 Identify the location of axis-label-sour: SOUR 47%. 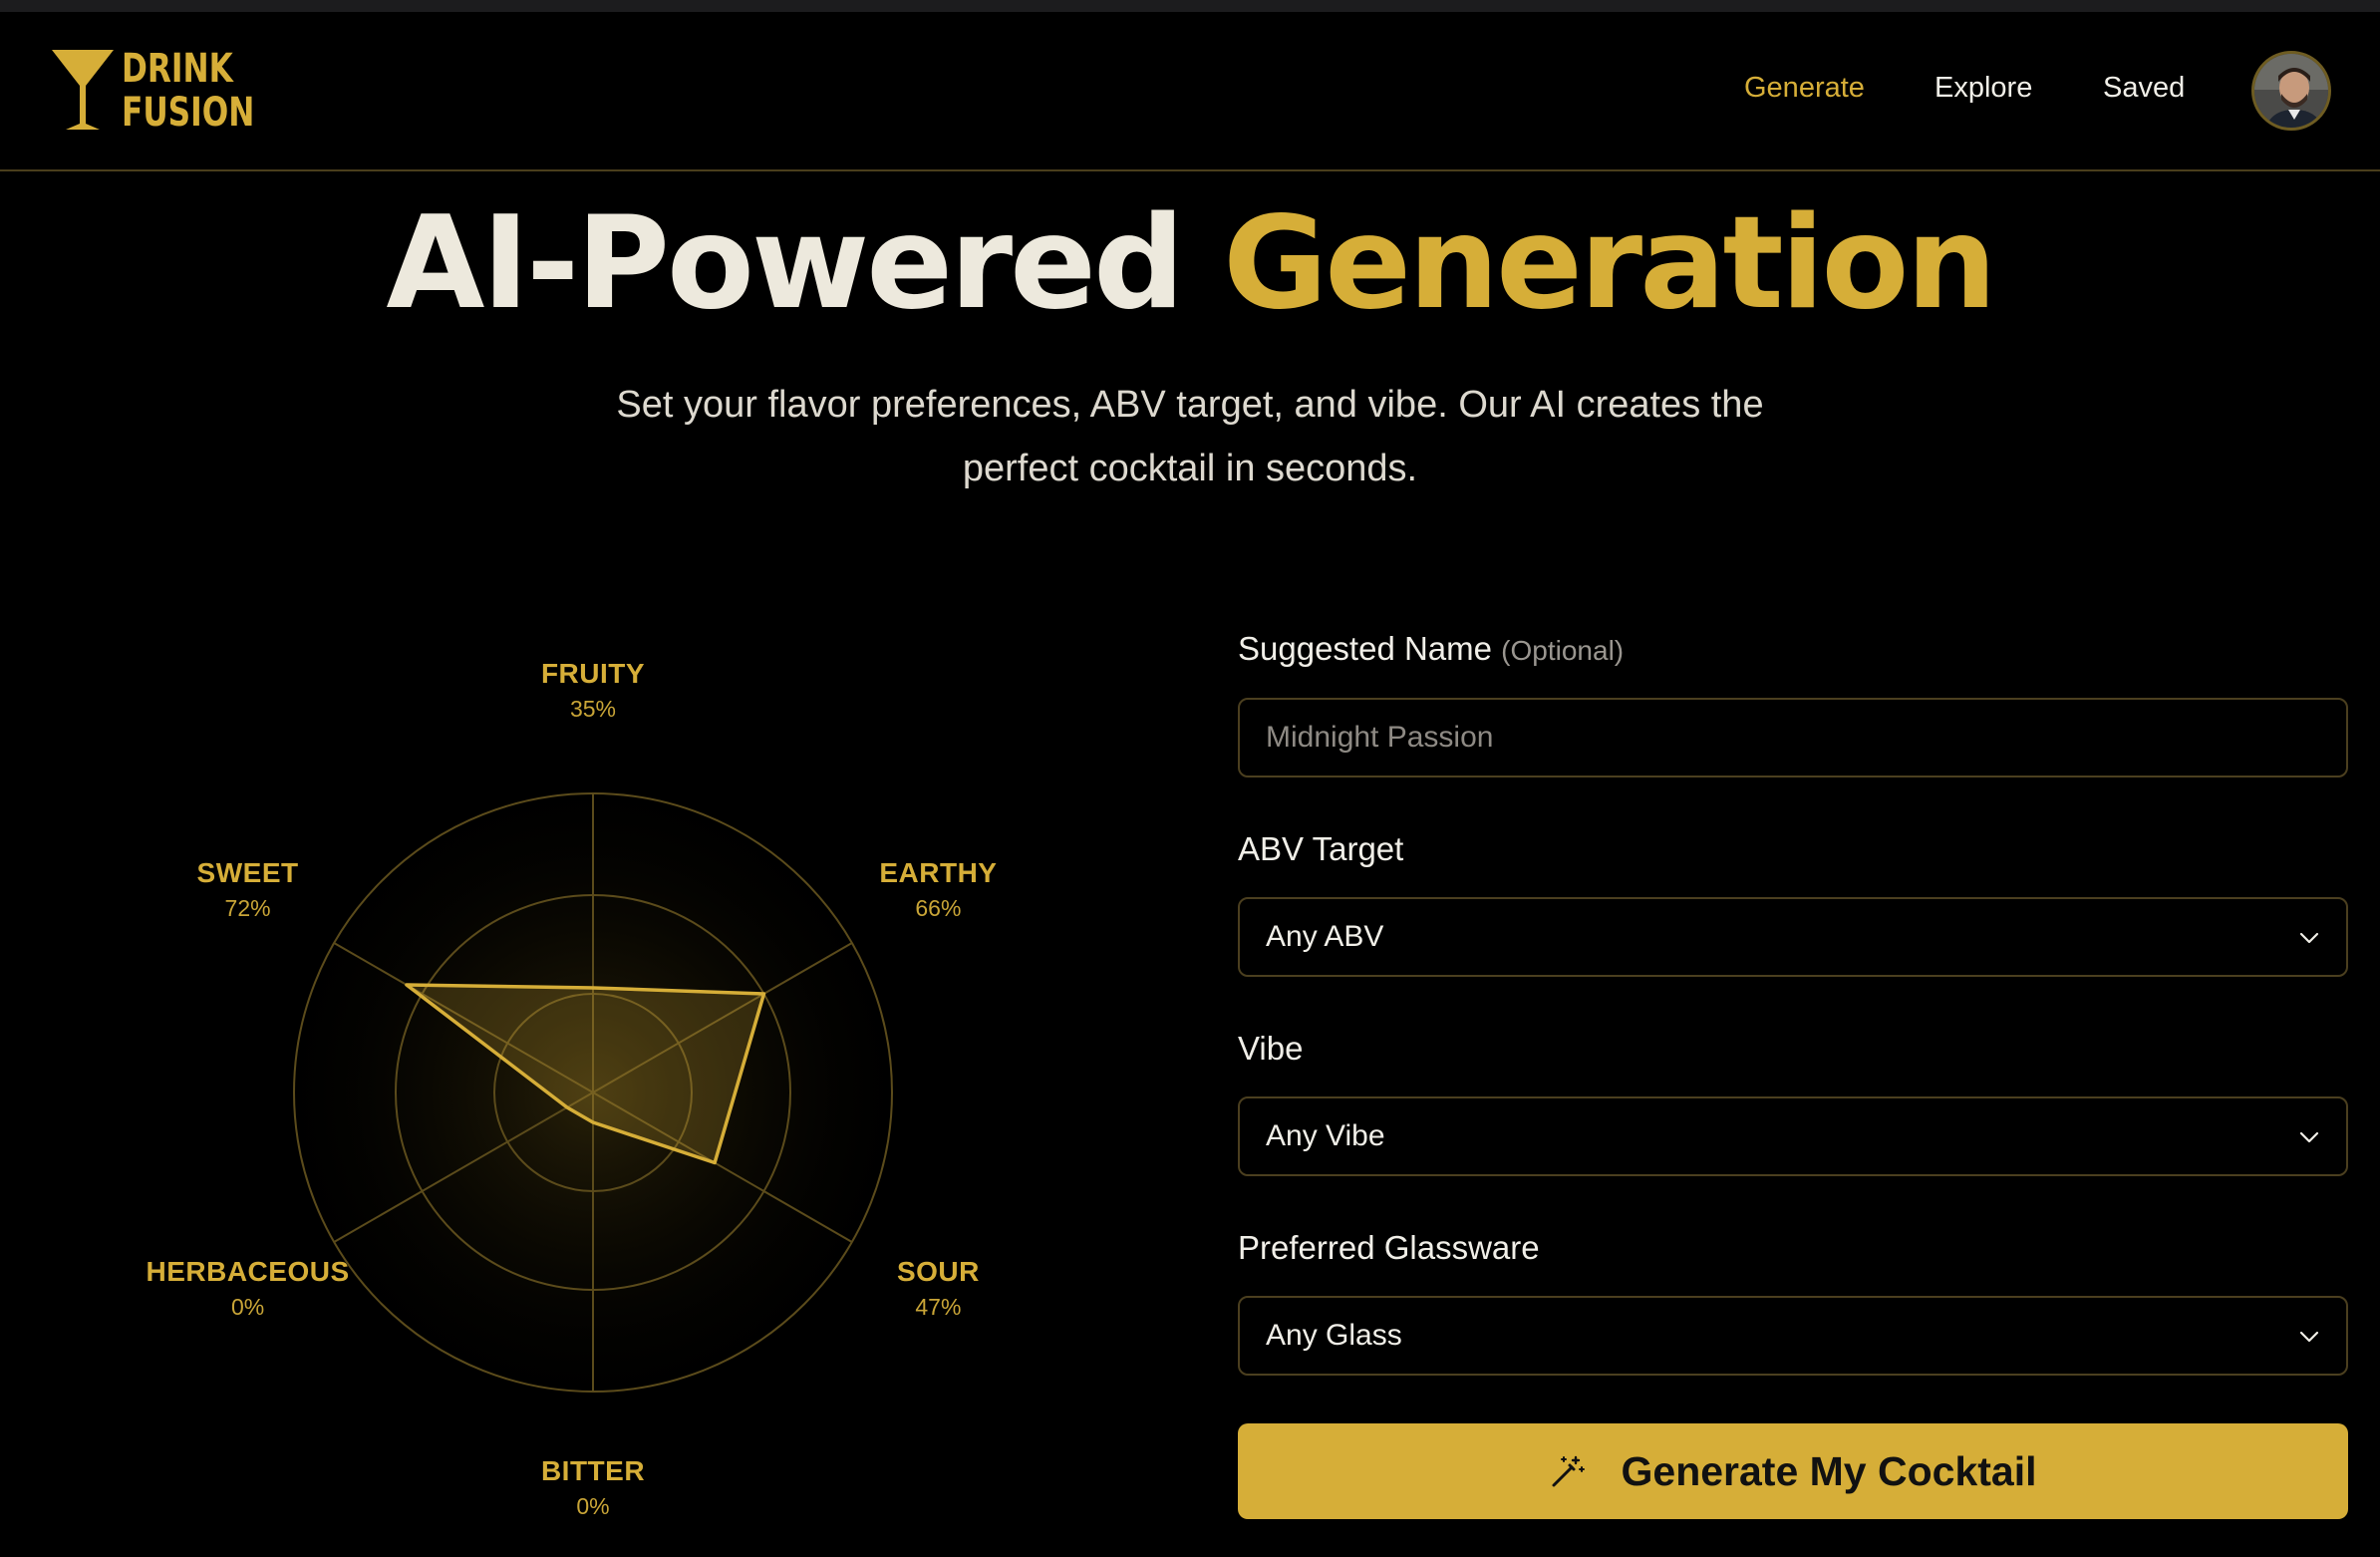
(937, 1288).